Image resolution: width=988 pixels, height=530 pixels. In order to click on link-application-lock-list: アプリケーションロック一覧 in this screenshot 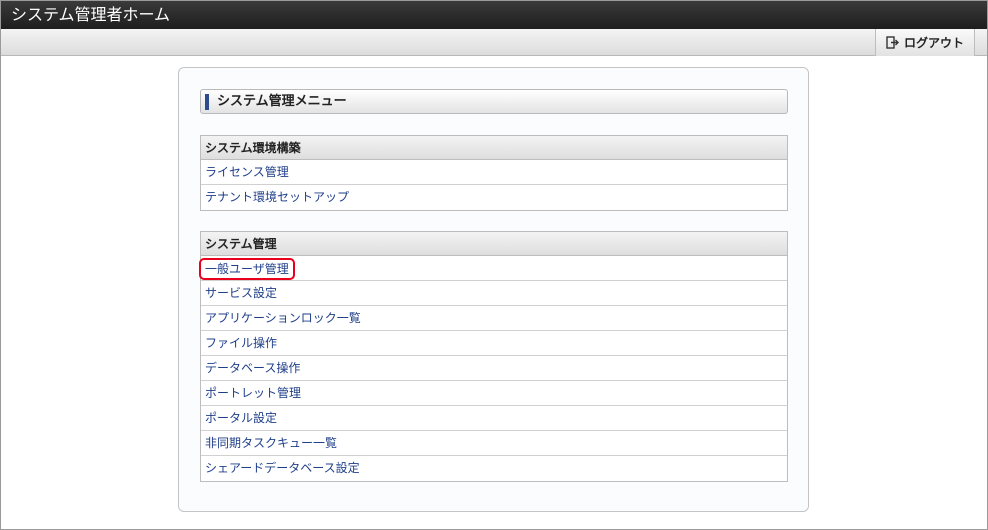, I will do `click(283, 318)`.